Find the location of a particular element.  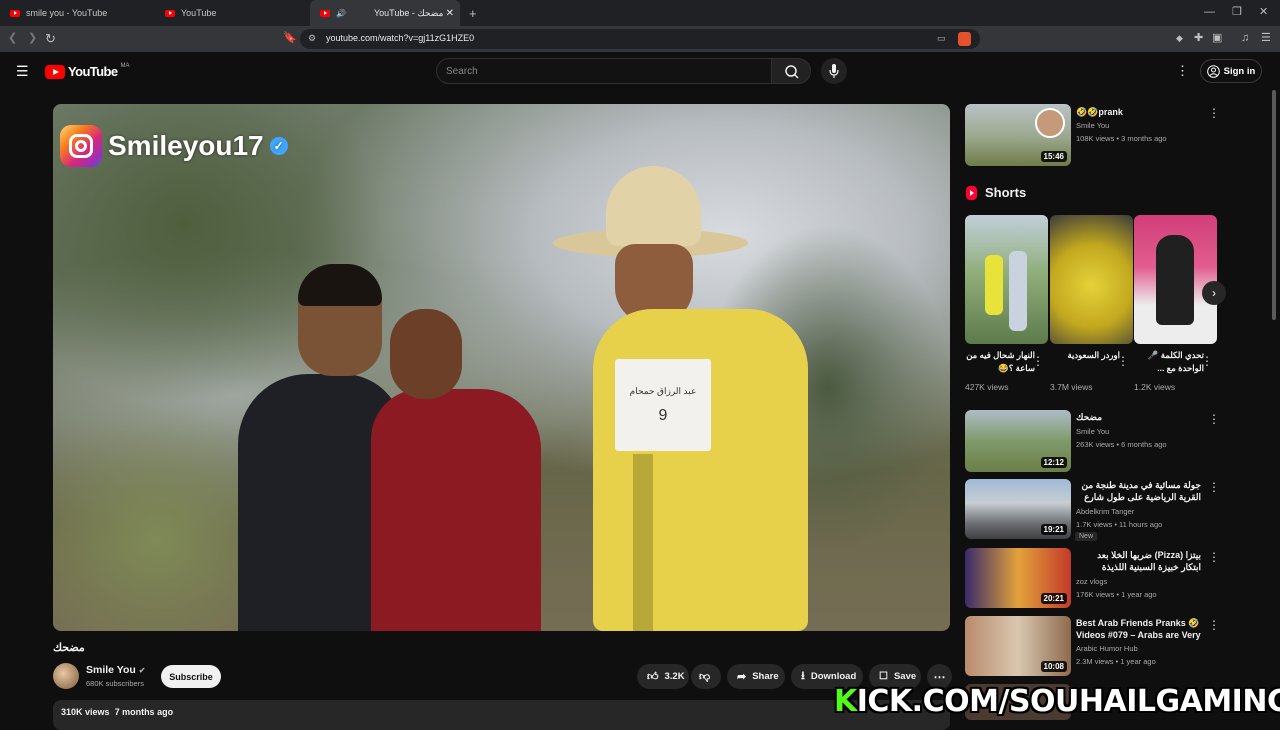

video-thumbnail: 15:46 is located at coordinates (1018, 135).